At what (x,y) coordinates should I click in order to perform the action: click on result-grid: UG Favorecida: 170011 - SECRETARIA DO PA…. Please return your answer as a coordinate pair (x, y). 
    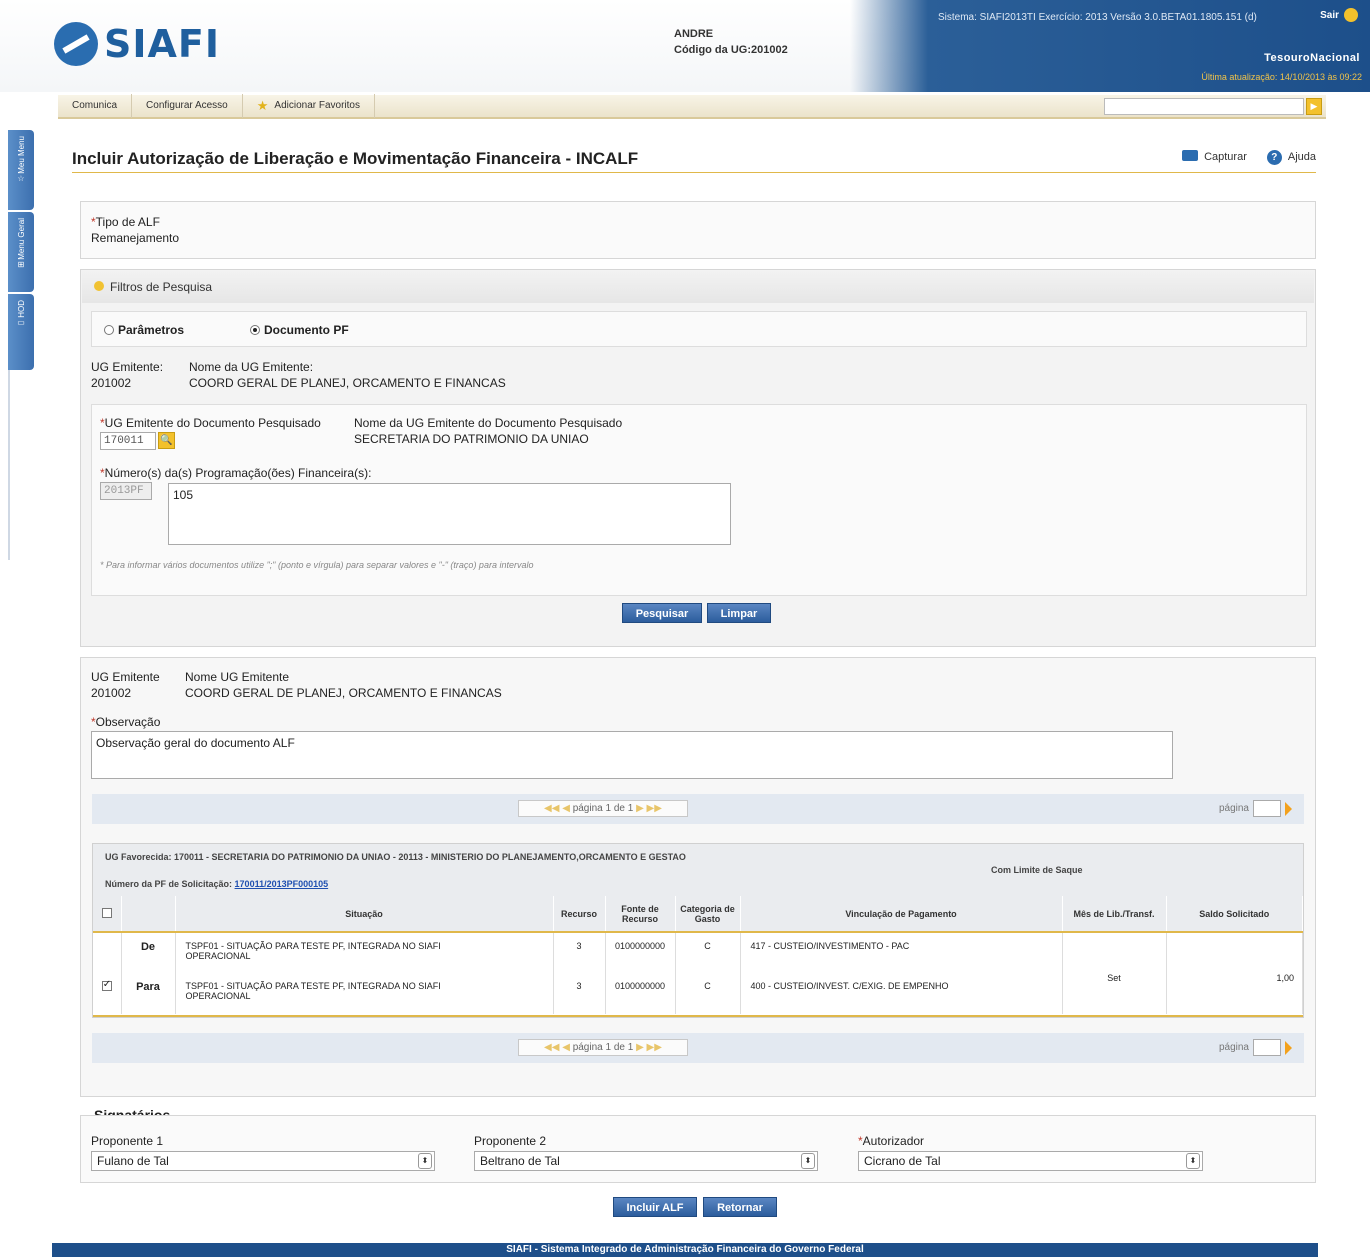
    Looking at the image, I should click on (698, 930).